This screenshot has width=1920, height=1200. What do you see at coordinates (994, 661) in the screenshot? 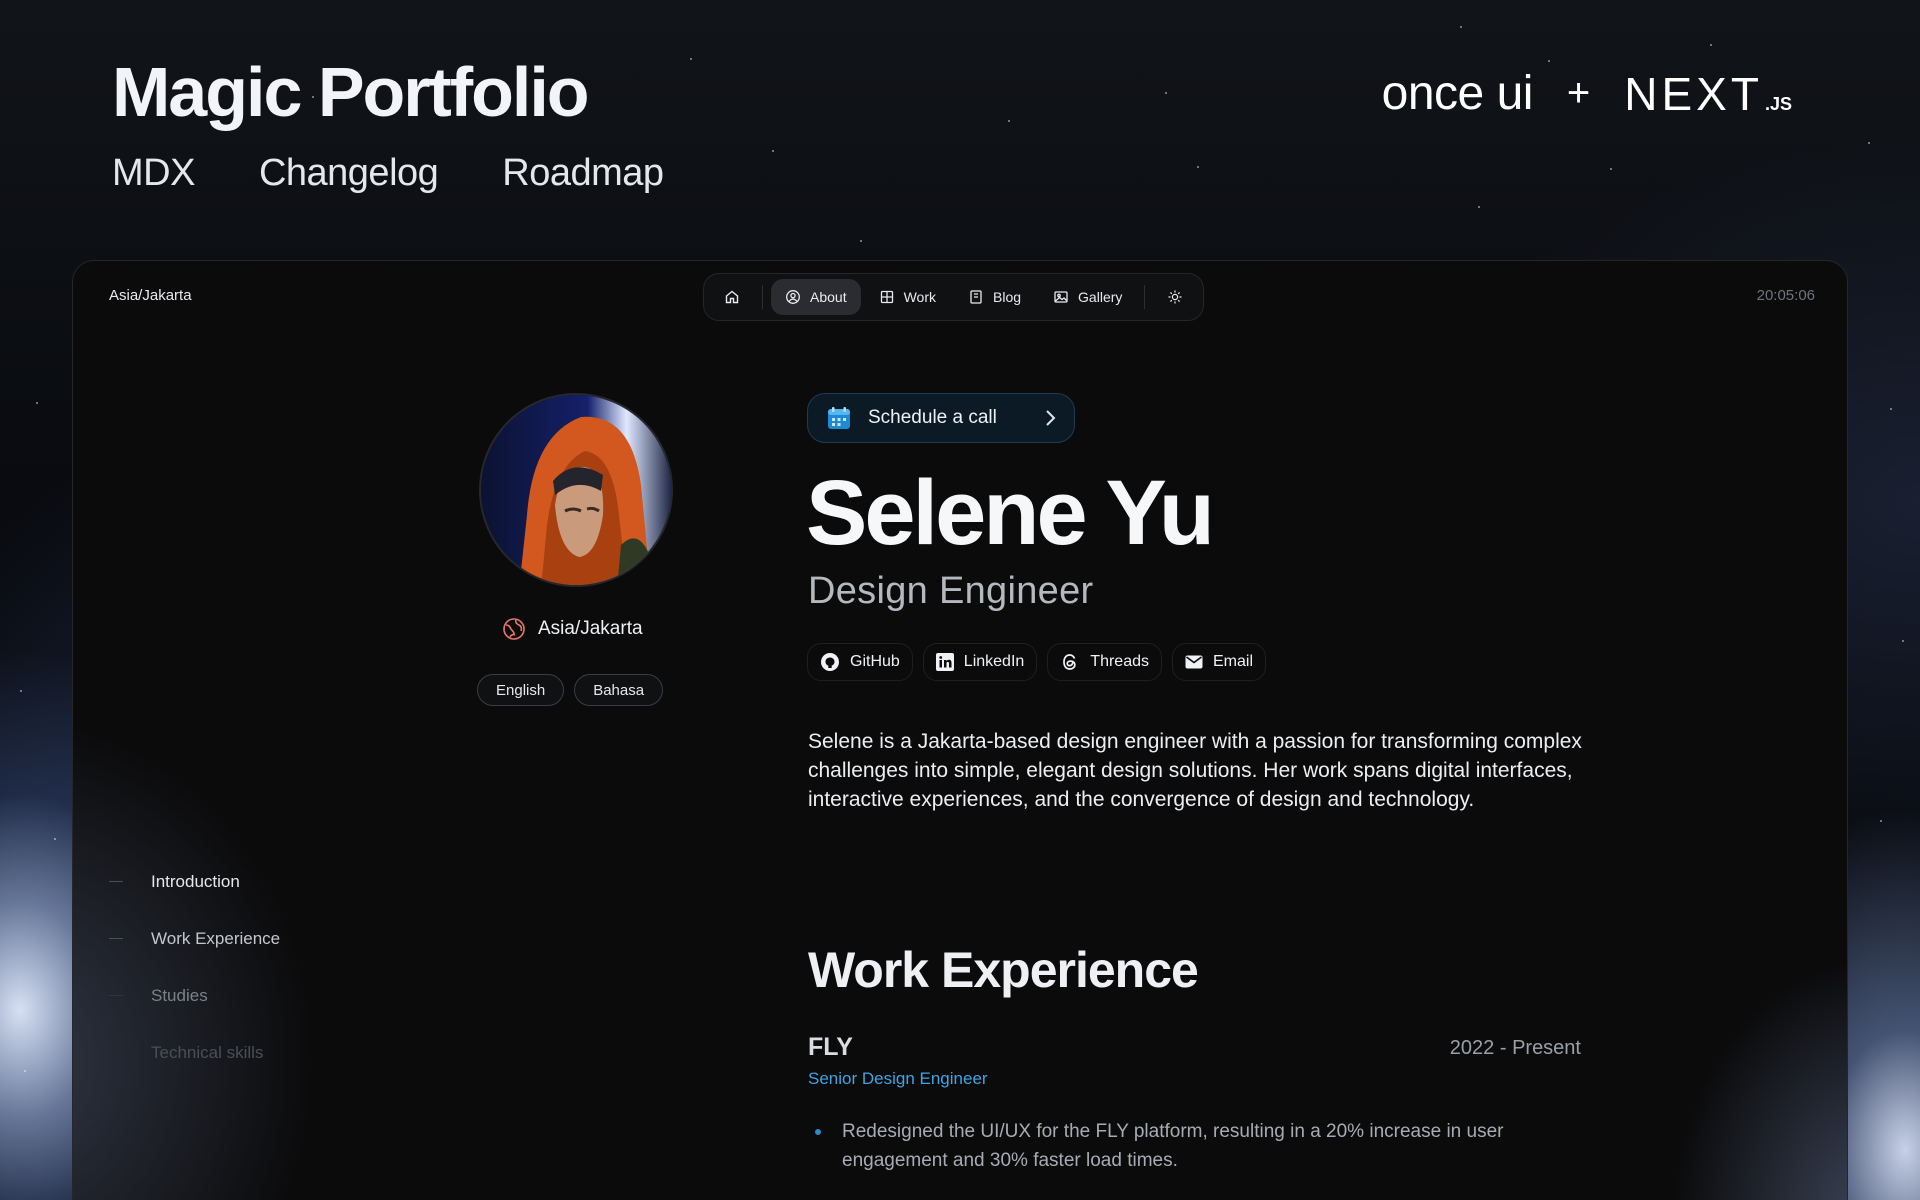
I see `social-linkedin-label: LinkedIn` at bounding box center [994, 661].